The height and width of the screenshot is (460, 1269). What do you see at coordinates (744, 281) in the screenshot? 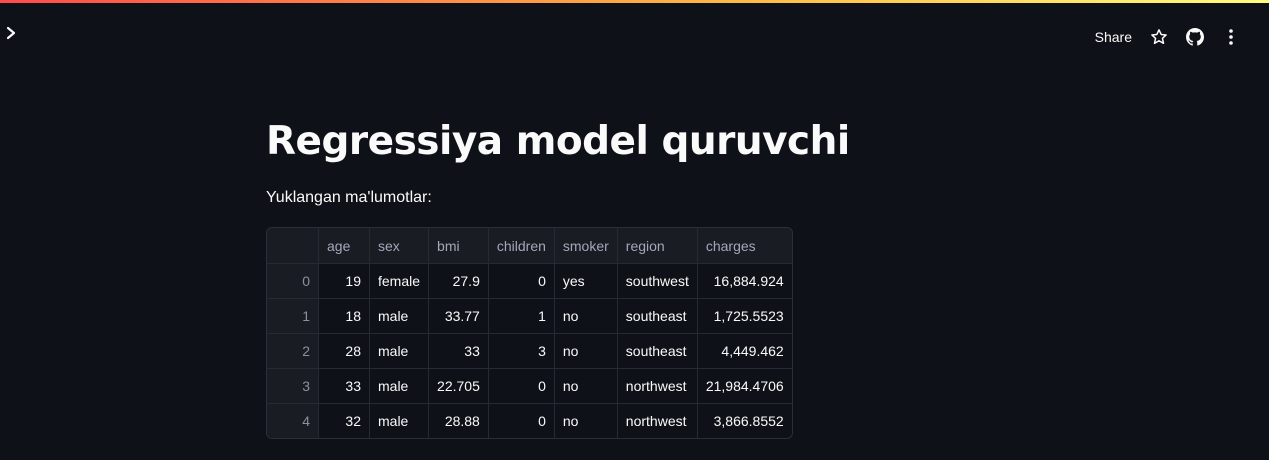
I see `cell-charges: 16,884.924` at bounding box center [744, 281].